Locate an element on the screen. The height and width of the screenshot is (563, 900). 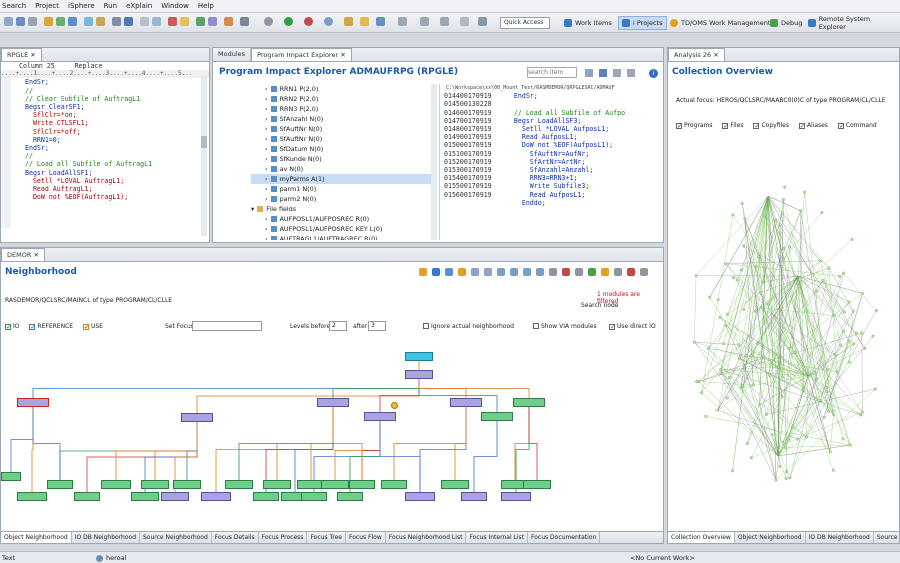
tab-focus-documentation: Focus Documentation is located at coordinates (564, 537).